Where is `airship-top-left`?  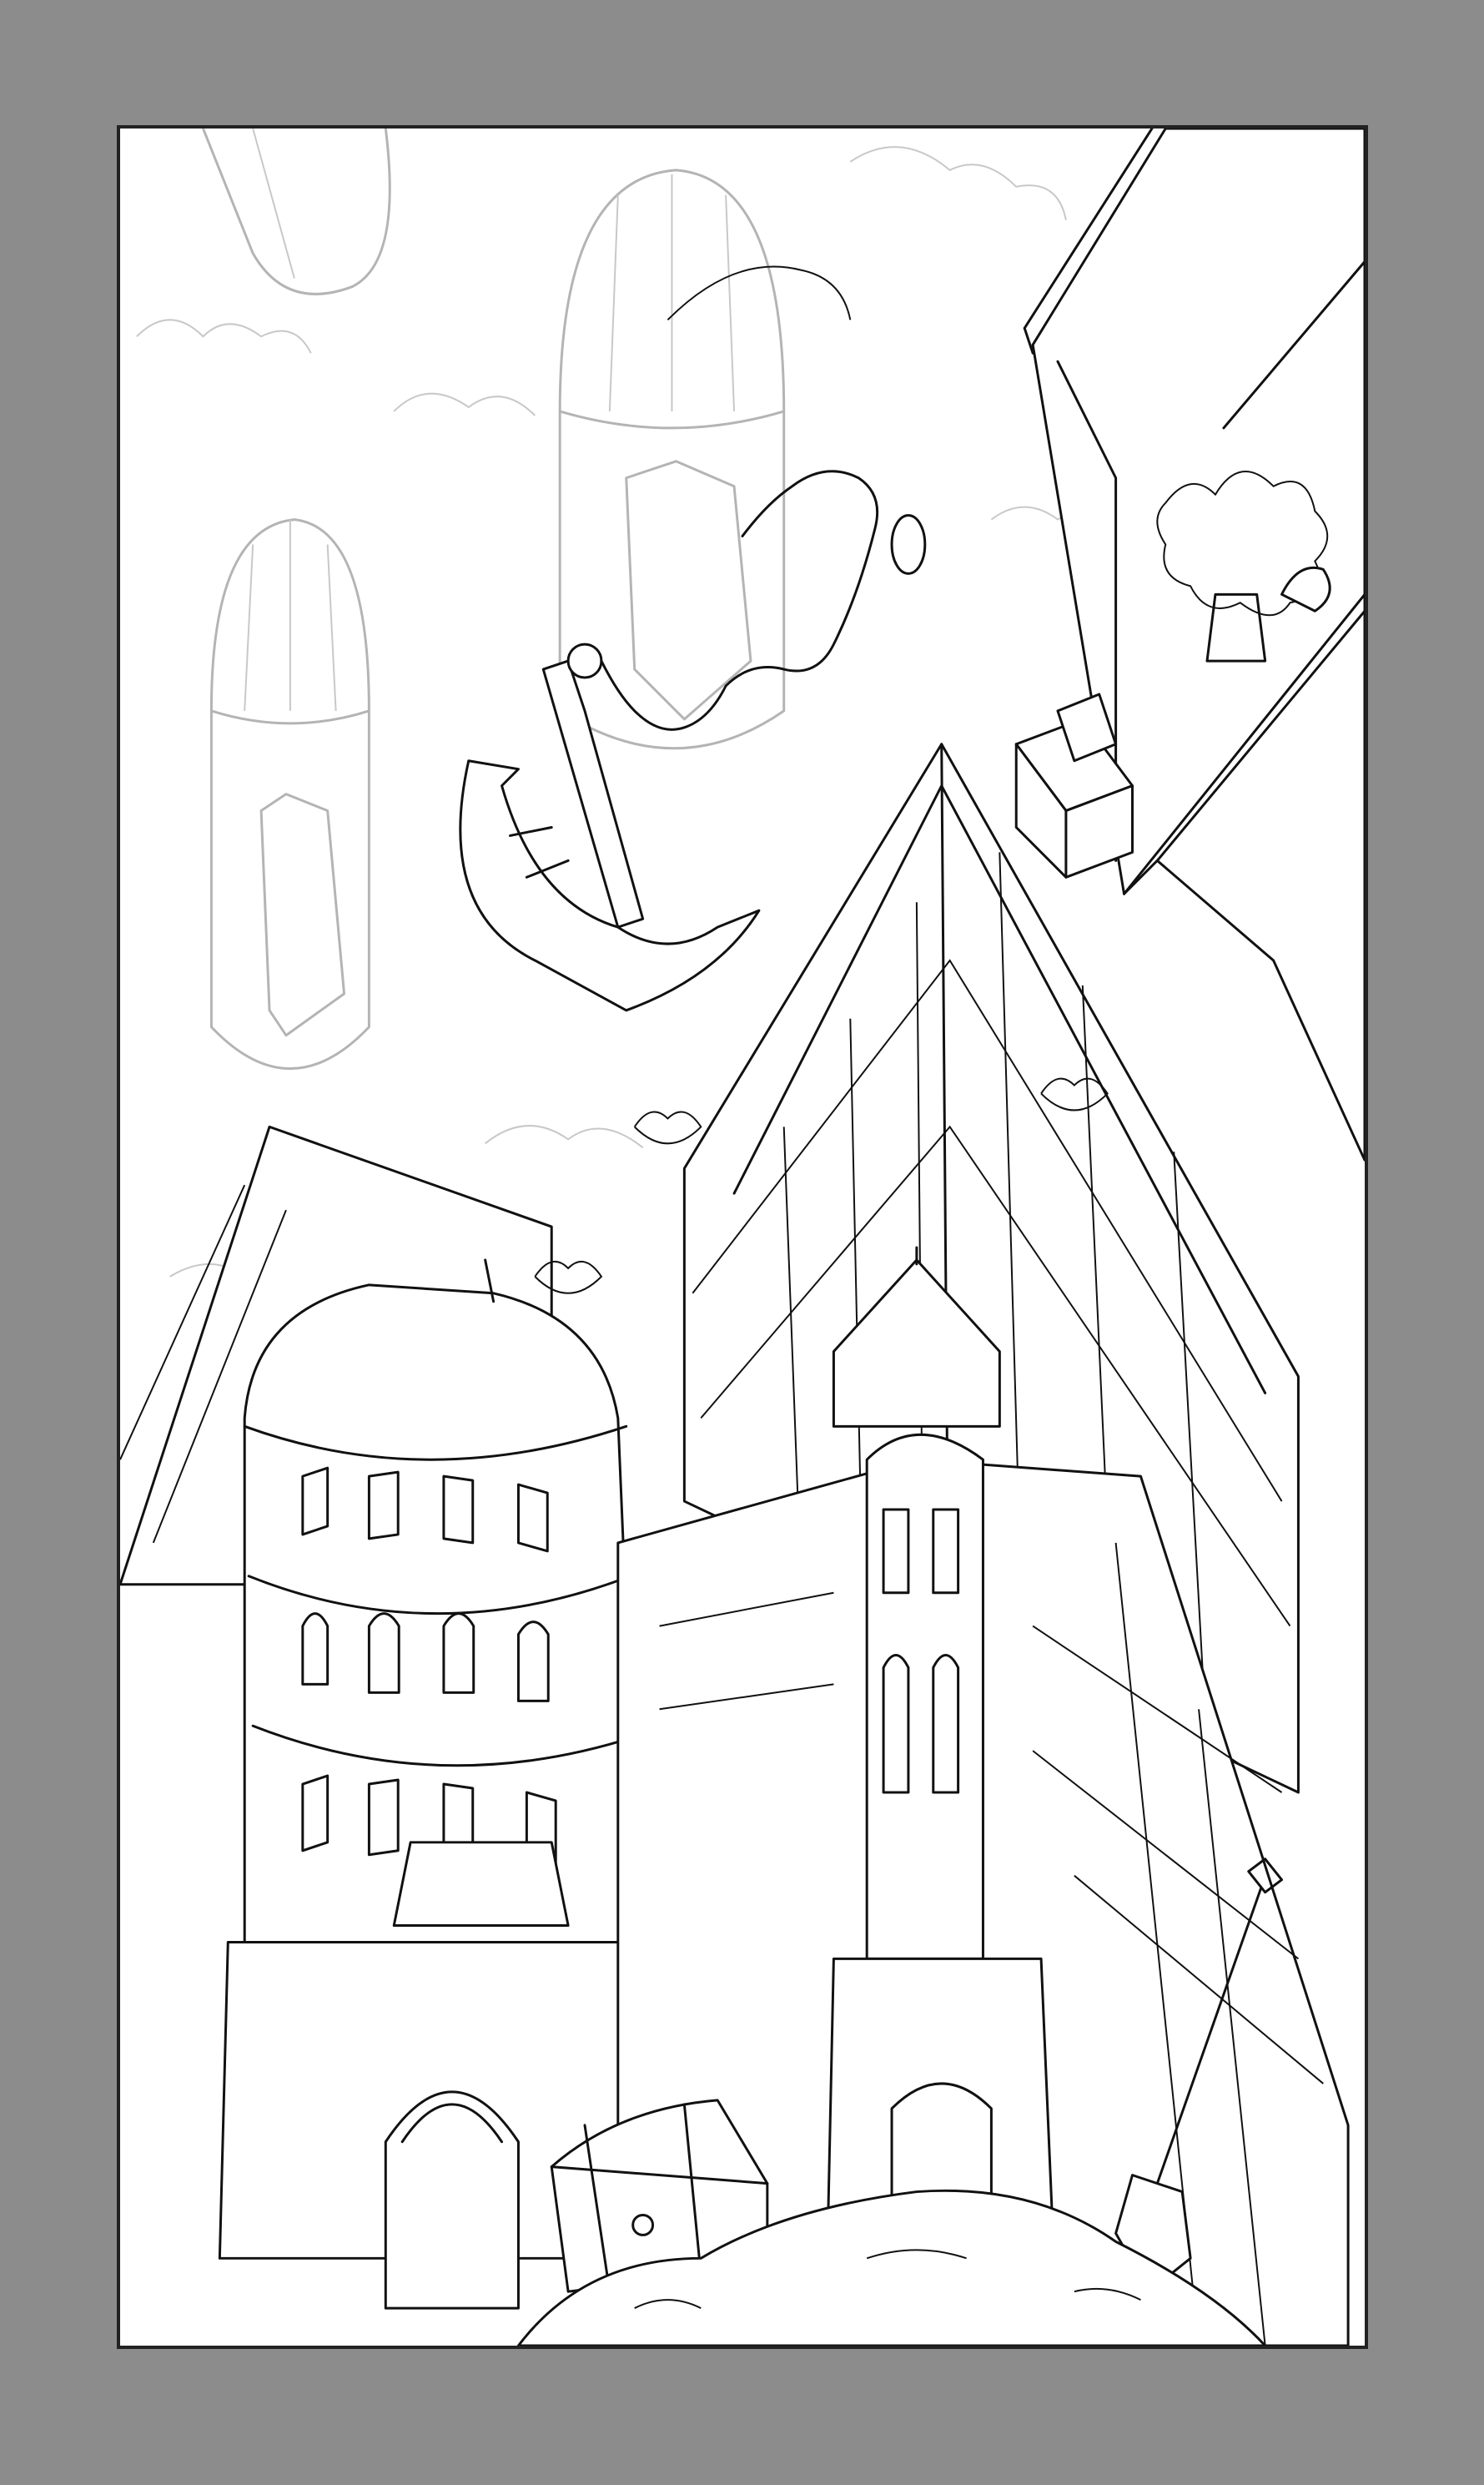
airship-top-left is located at coordinates (297, 212).